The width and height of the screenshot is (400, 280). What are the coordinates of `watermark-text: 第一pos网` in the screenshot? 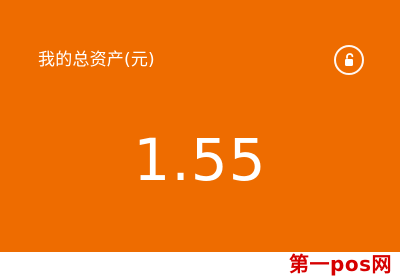 It's located at (340, 264).